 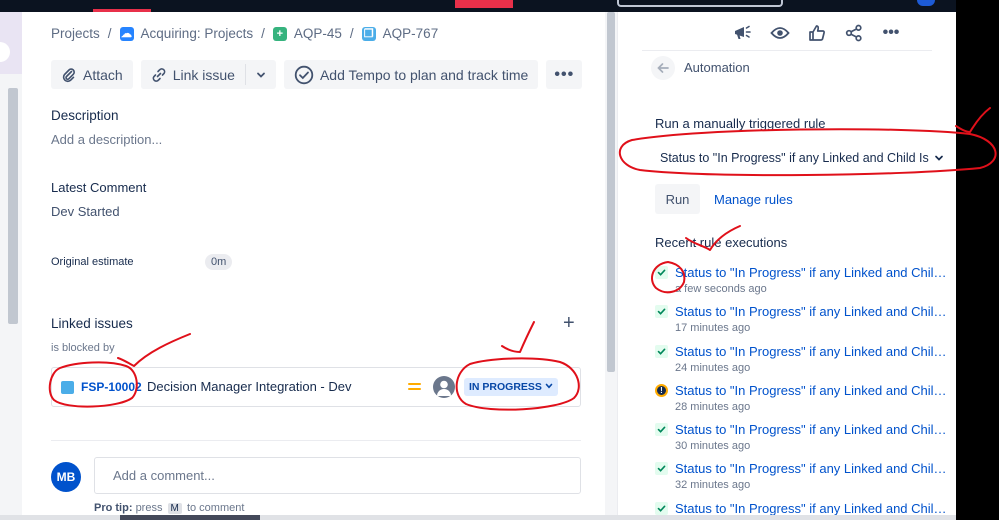 What do you see at coordinates (700, 3) in the screenshot?
I see `search-box` at bounding box center [700, 3].